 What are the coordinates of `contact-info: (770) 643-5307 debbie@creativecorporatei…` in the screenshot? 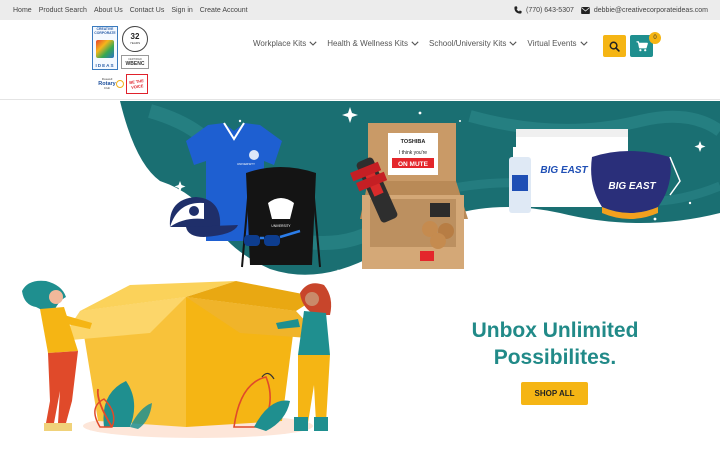 It's located at (611, 10).